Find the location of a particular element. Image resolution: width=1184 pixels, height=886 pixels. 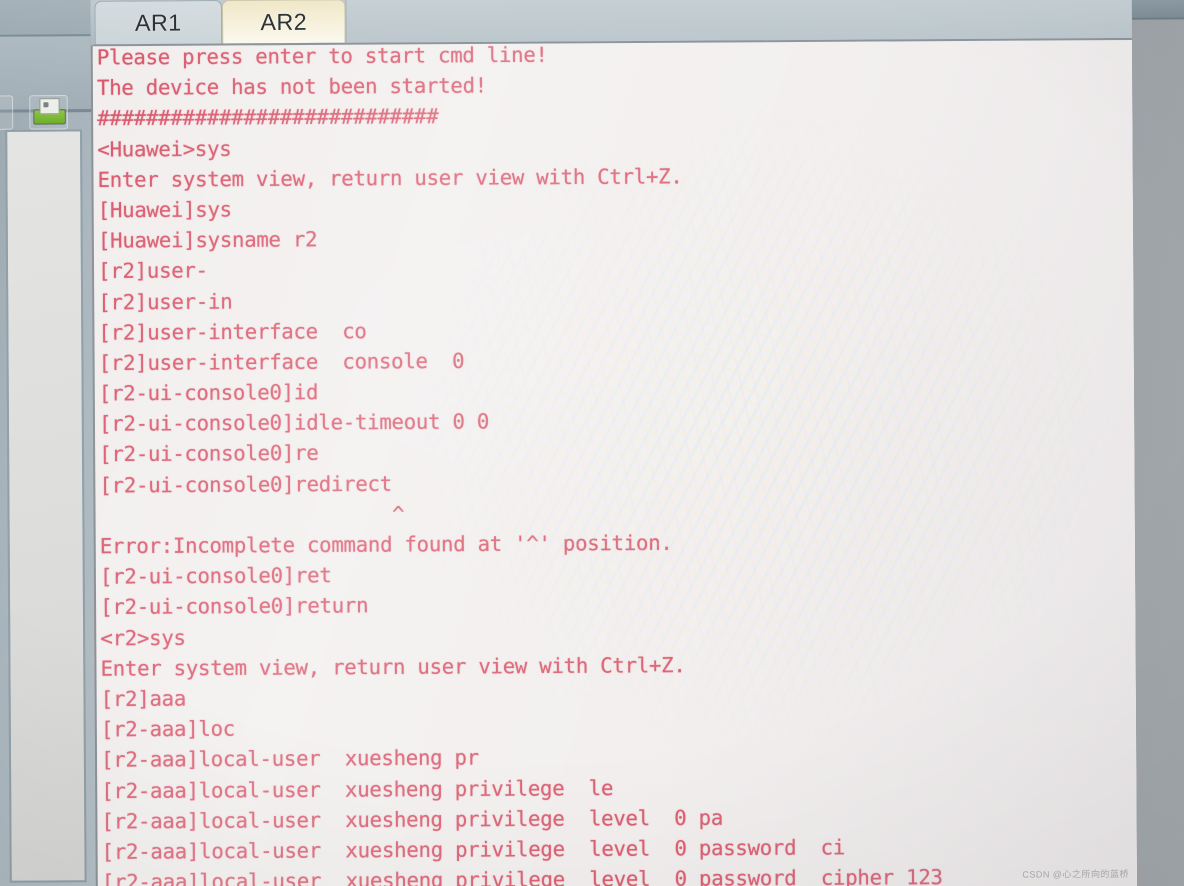

left-toolbar is located at coordinates (46, 83).